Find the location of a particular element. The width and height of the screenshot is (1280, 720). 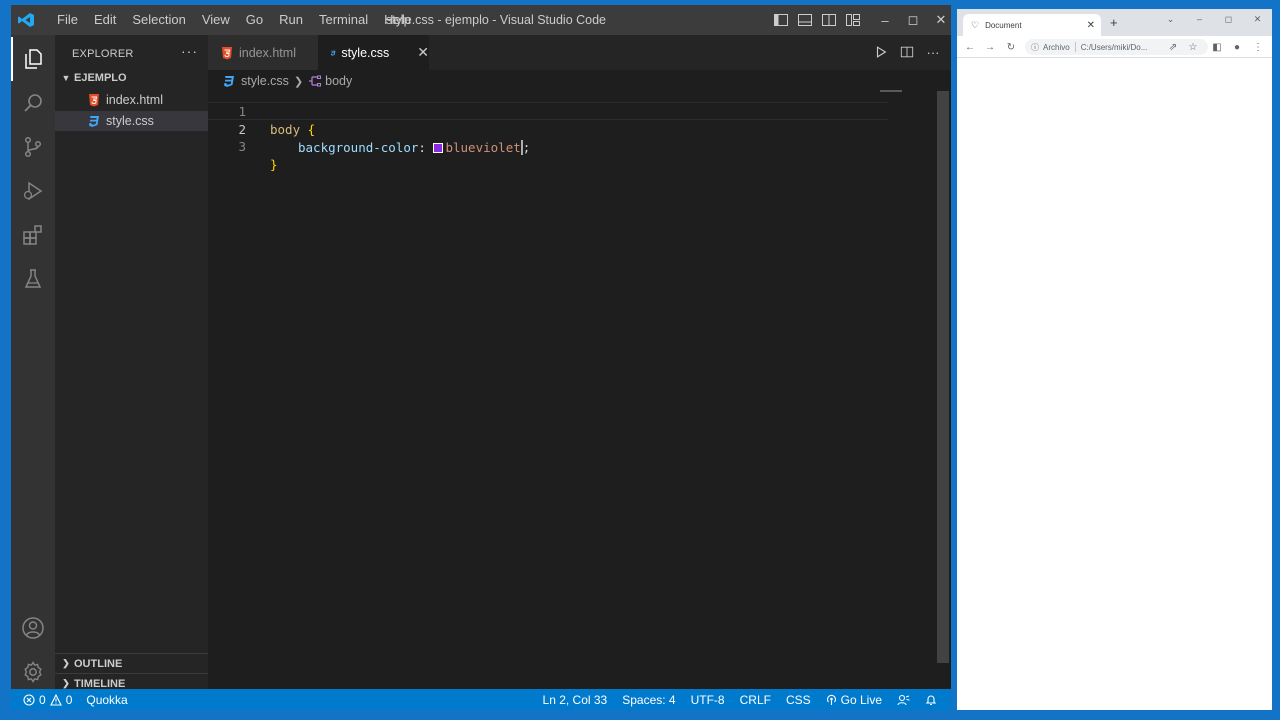

semicolon: ; is located at coordinates (526, 147).